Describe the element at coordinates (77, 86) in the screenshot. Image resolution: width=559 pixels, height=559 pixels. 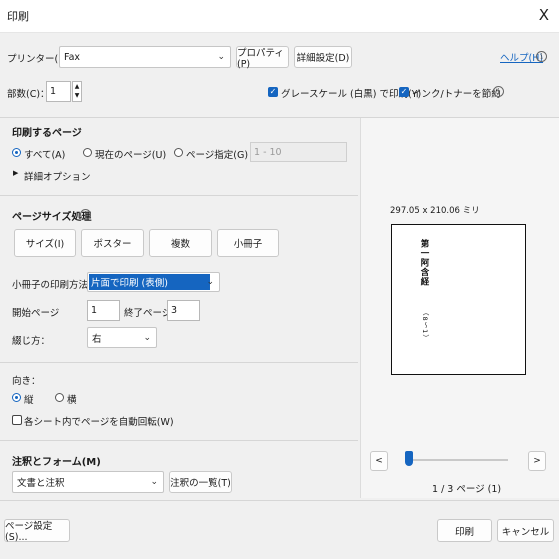
I see `stepper-up-icon: ▲` at that location.